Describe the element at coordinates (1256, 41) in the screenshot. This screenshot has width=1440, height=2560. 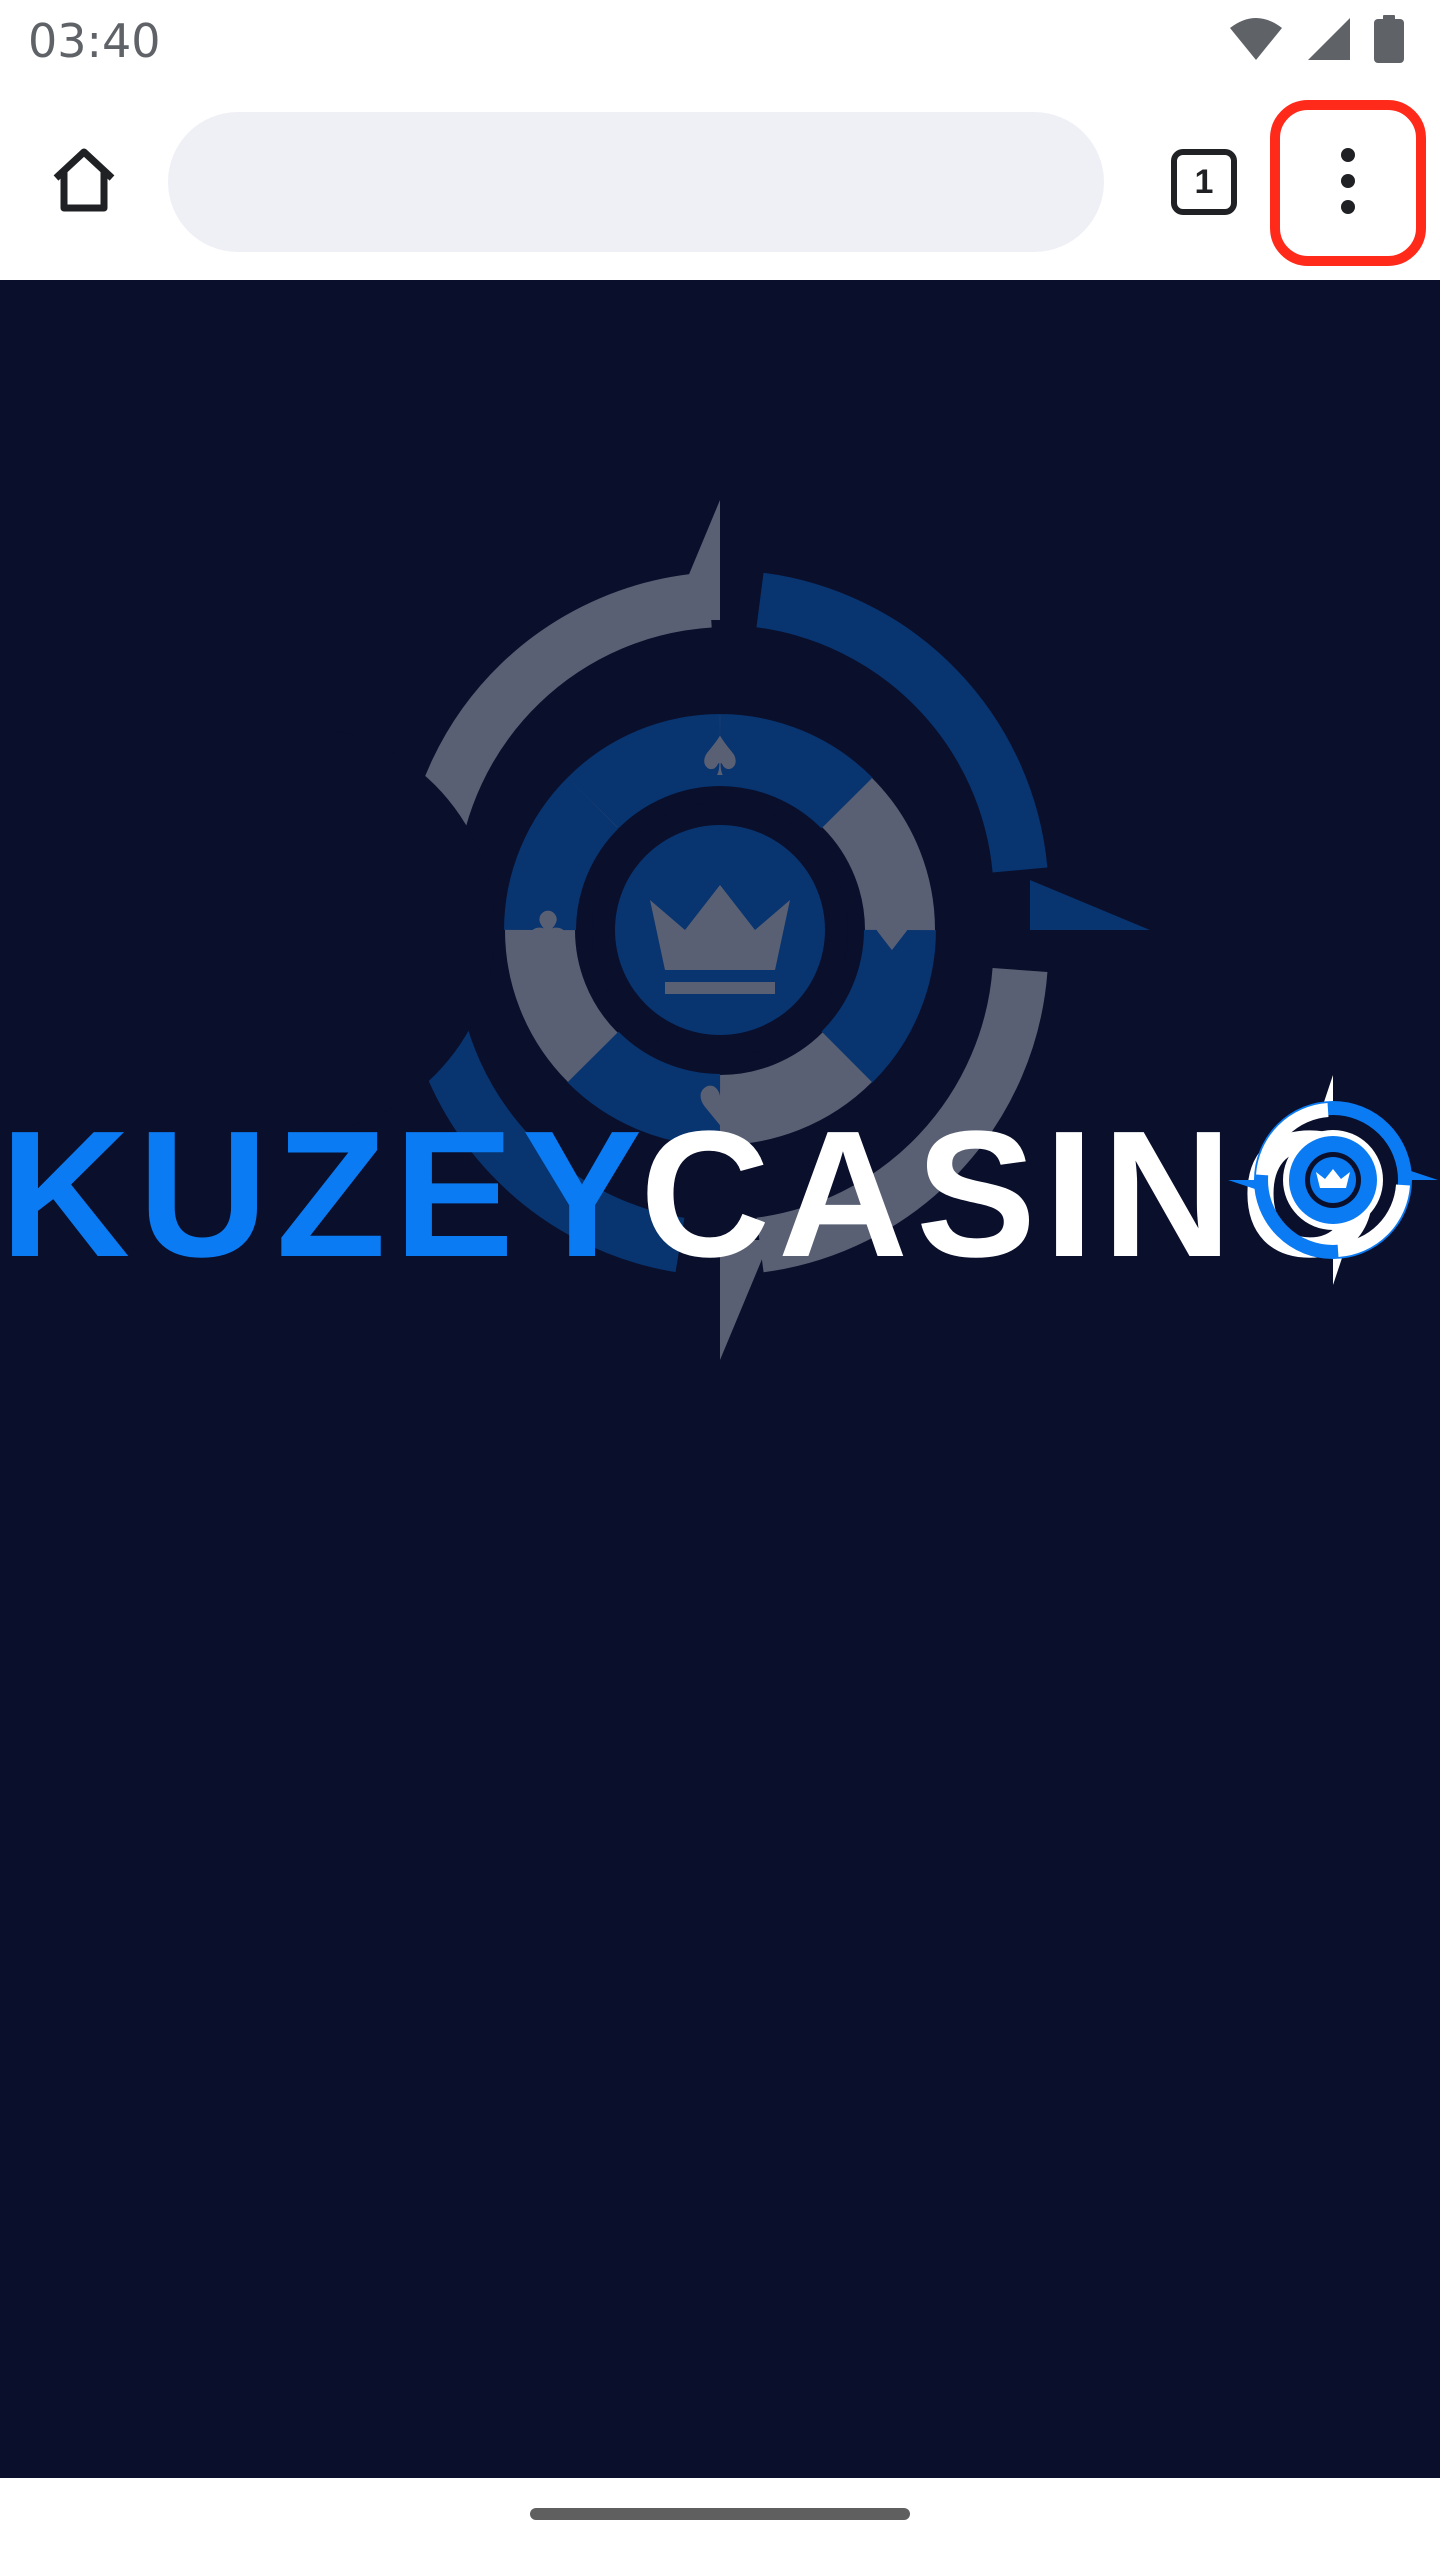
I see `wifi-icon` at that location.